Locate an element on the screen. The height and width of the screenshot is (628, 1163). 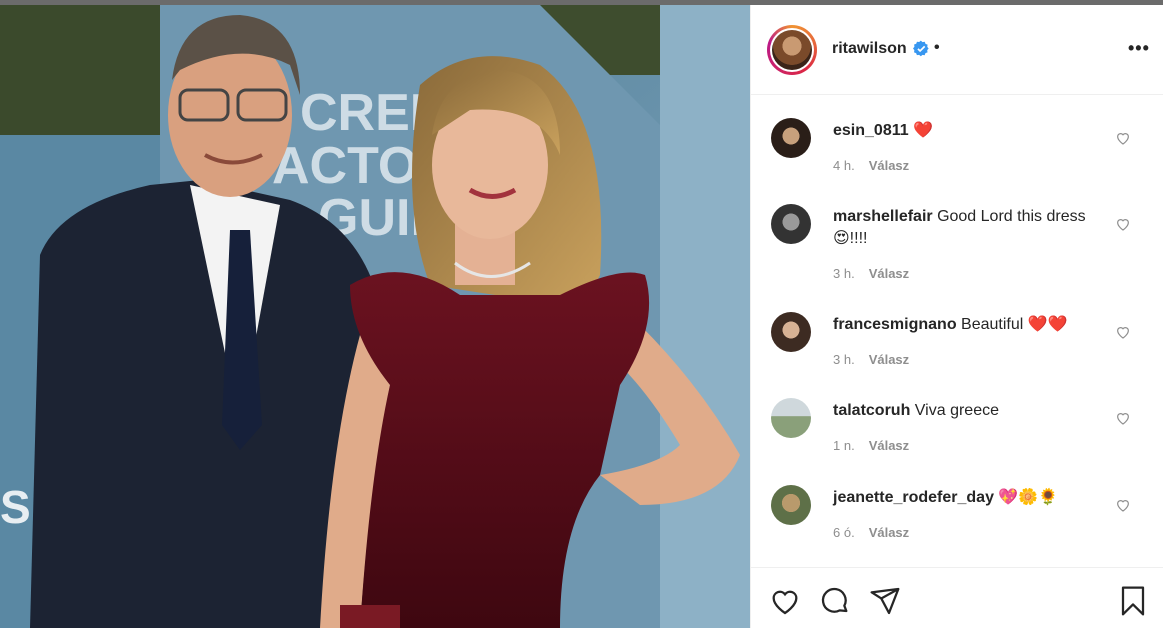
commenter-username: marshellefair is located at coordinates (883, 216).